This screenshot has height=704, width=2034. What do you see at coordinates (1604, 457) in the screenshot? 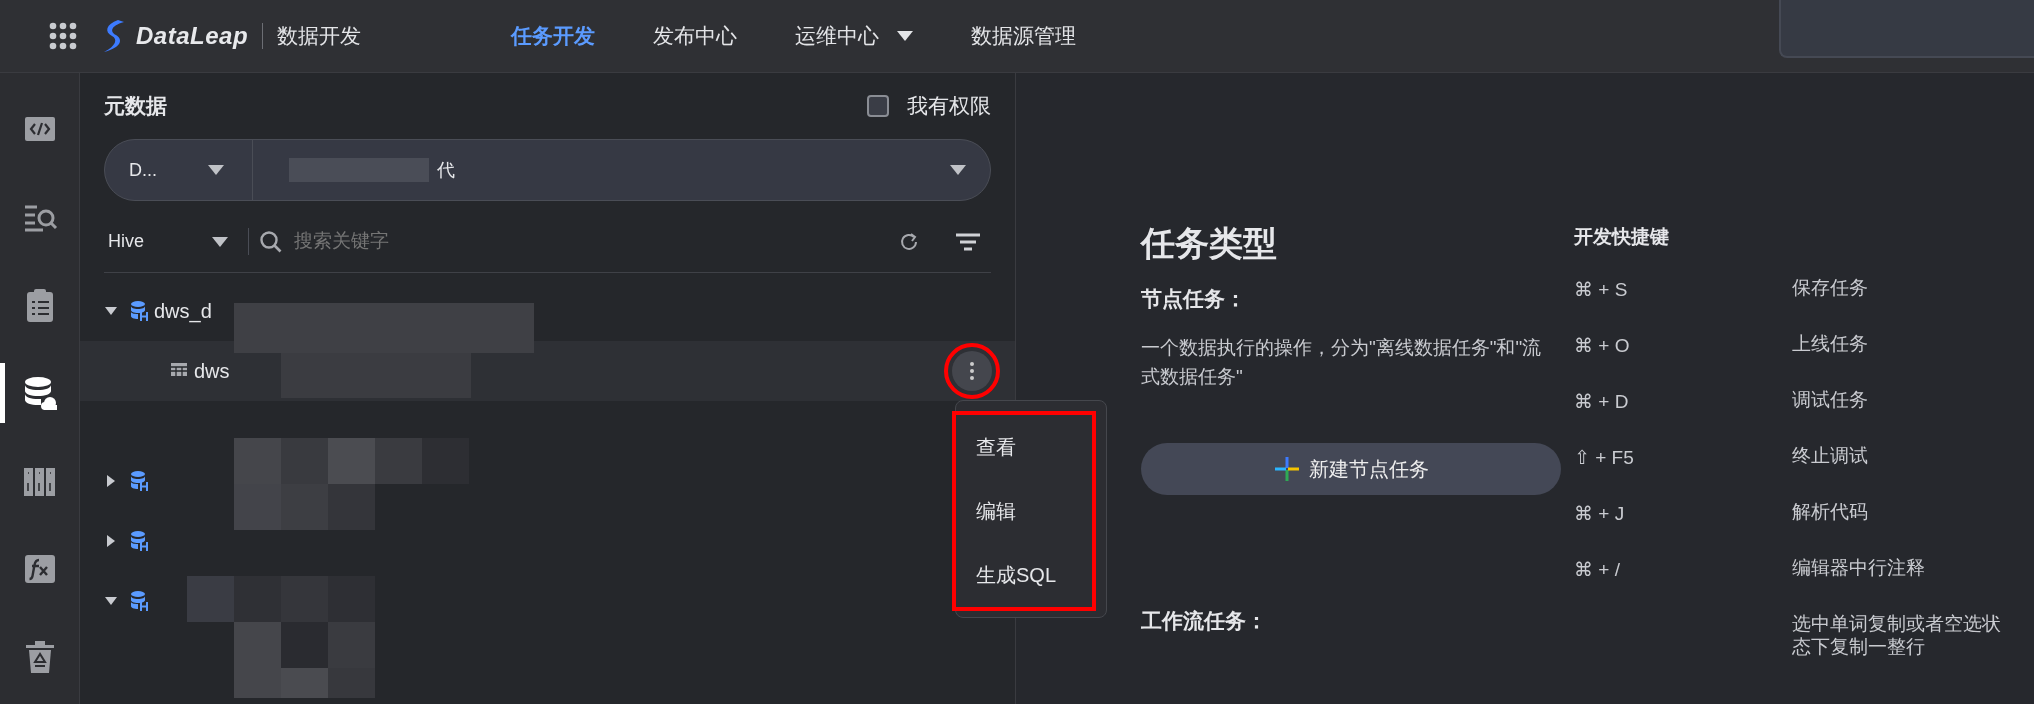
I see `shortcut-keys: ⇧ + F5` at bounding box center [1604, 457].